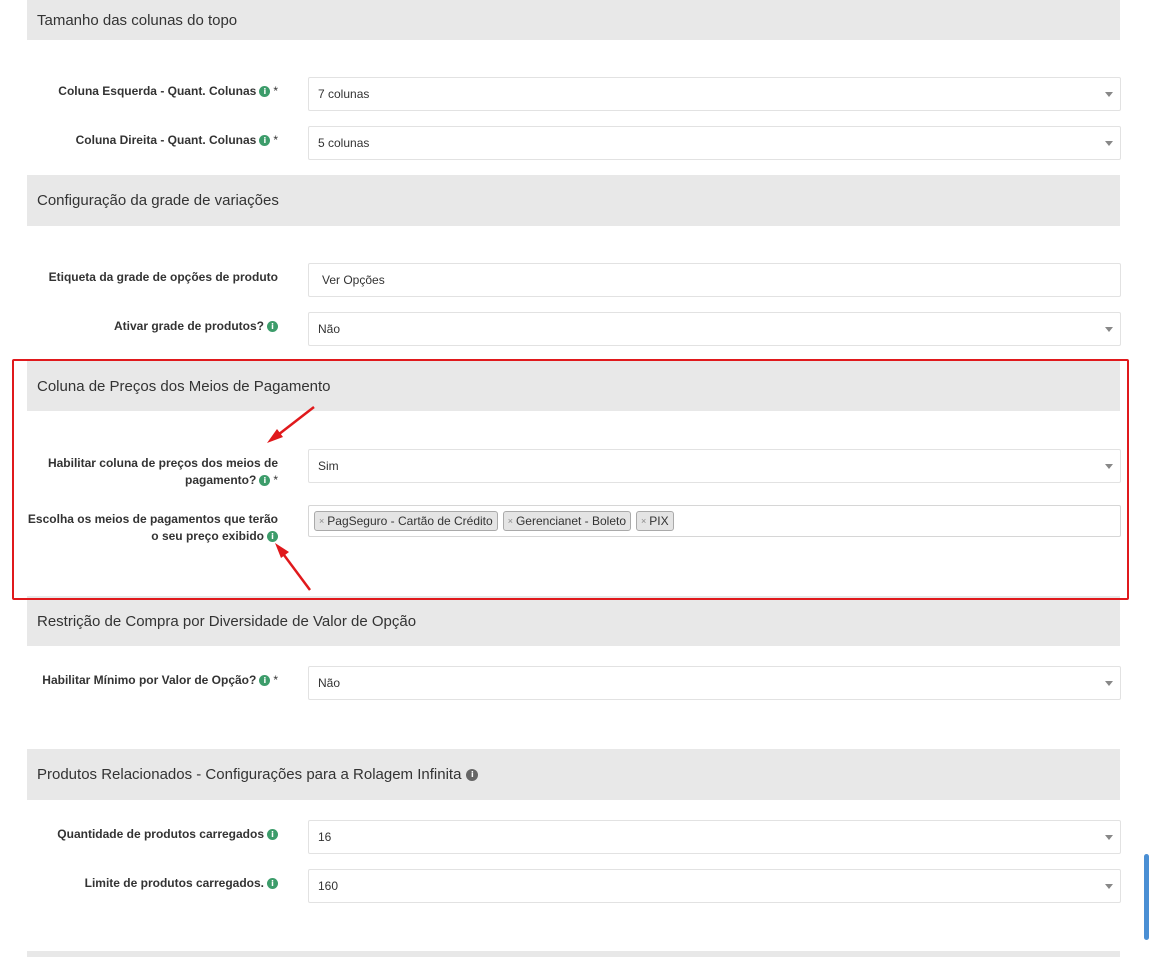 The image size is (1149, 957). Describe the element at coordinates (714, 280) in the screenshot. I see `grid-label-input: Ver Opções` at that location.